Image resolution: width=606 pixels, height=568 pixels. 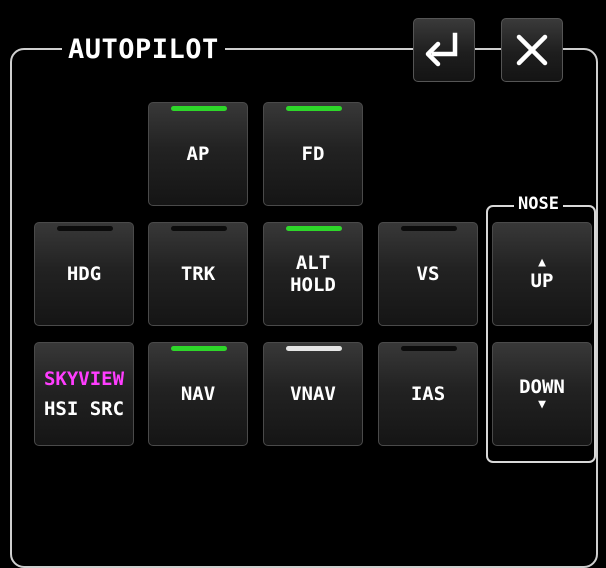 I want to click on panel-title: AUTOPILOT, so click(x=143, y=50).